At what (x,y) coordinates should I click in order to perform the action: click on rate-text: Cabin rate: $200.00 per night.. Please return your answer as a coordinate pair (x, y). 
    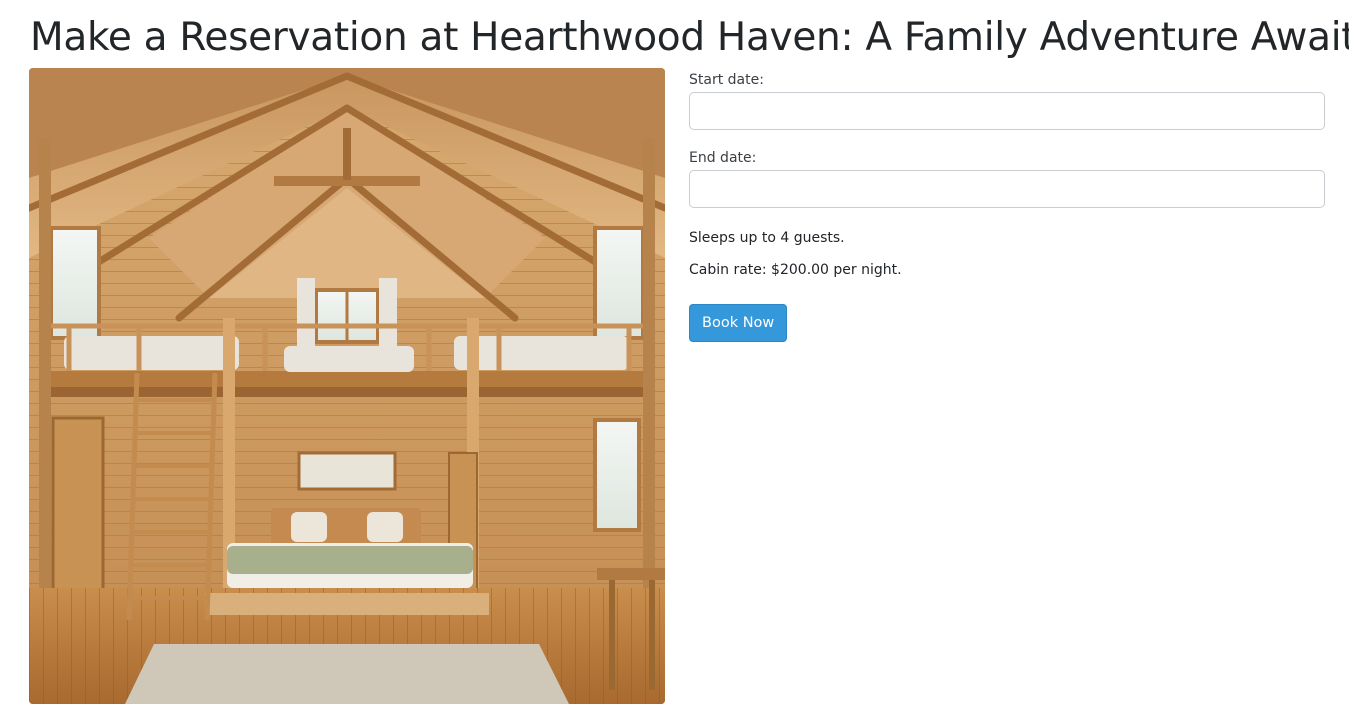
    Looking at the image, I should click on (795, 270).